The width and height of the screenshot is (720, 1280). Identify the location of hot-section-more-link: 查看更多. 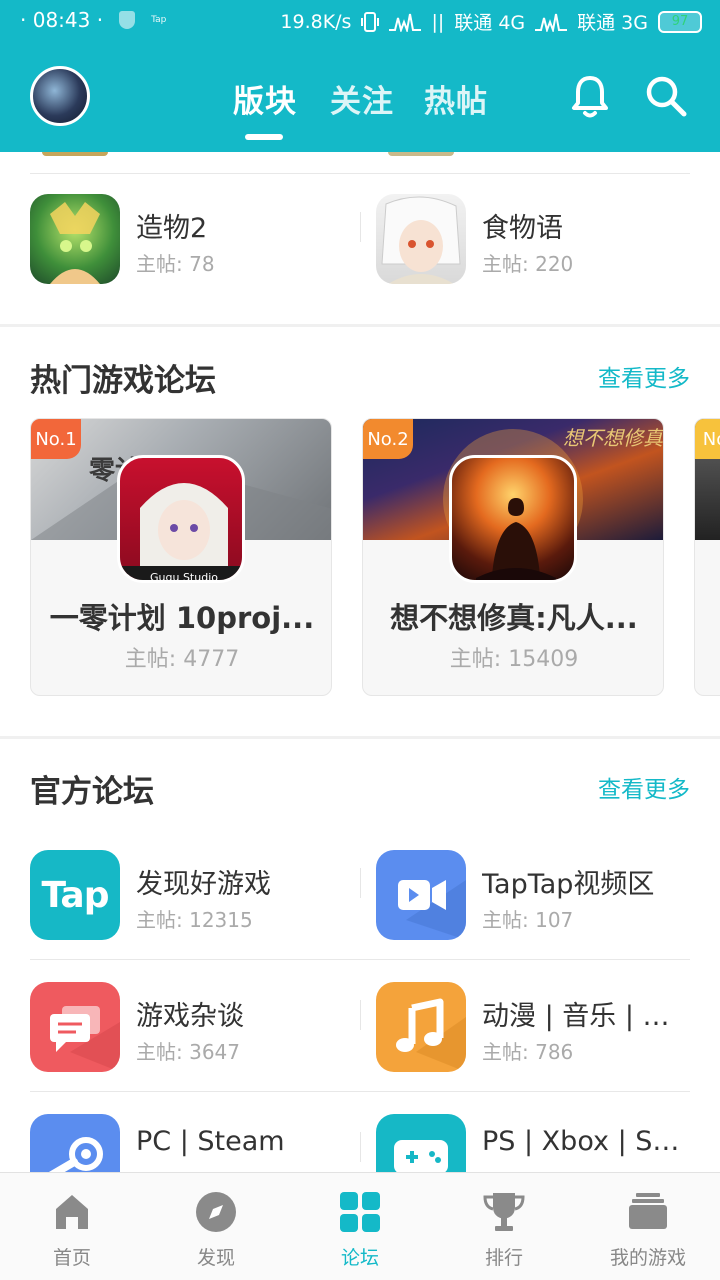
(644, 376).